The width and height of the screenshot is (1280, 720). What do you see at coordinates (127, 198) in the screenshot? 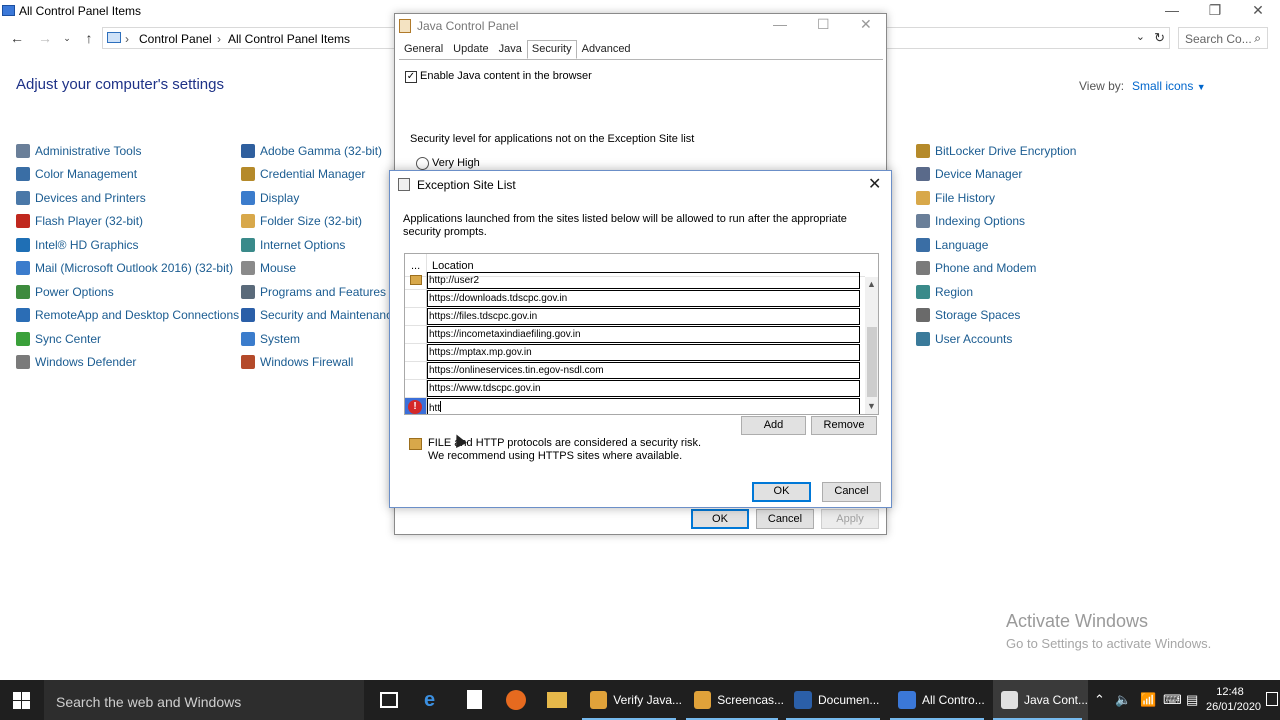
I see `control-panel-item: Devices and Printers` at bounding box center [127, 198].